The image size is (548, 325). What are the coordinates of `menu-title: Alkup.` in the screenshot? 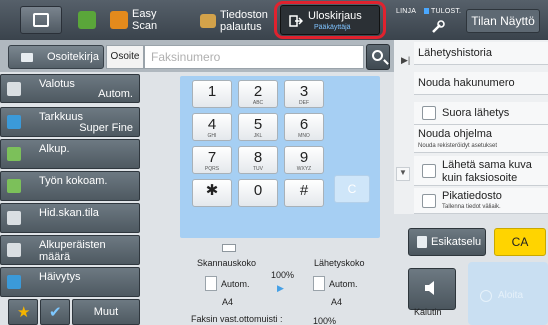 It's located at (54, 149).